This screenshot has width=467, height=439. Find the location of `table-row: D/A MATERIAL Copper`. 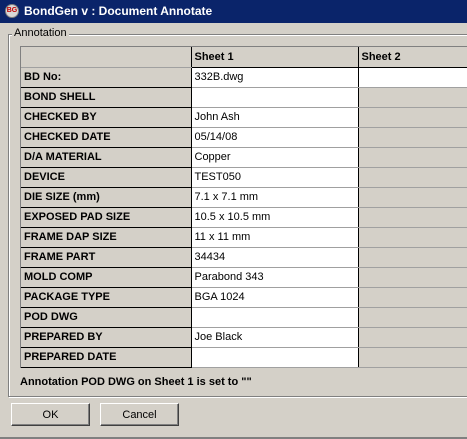

table-row: D/A MATERIAL Copper is located at coordinates (244, 157).